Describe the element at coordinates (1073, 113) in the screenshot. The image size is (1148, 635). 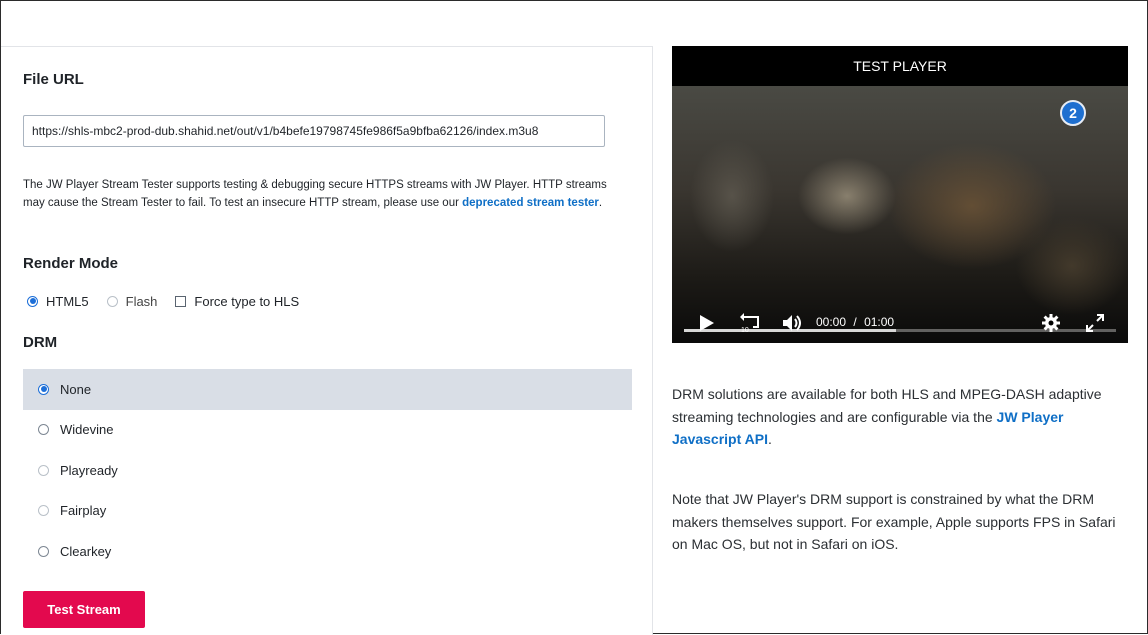
I see `channel-logo: 2` at that location.